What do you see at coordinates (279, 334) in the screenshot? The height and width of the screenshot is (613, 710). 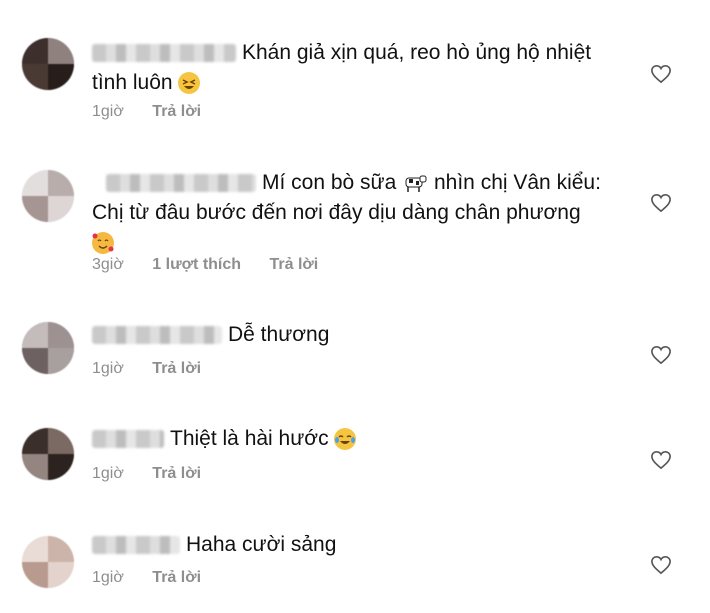 I see `comment-body: Dễ thương` at bounding box center [279, 334].